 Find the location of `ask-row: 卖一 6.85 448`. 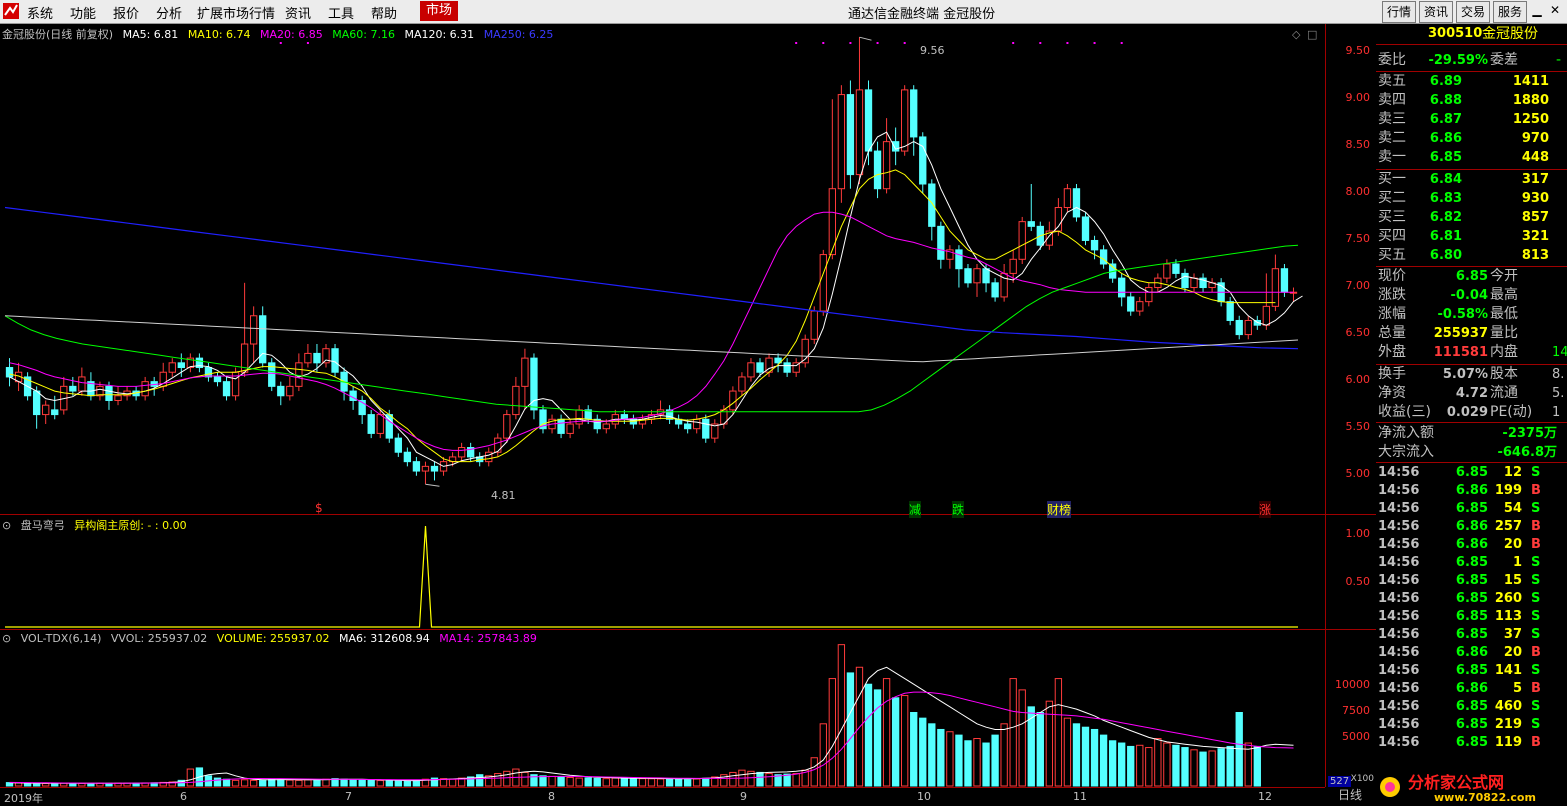

ask-row: 卖一 6.85 448 is located at coordinates (1471, 157).